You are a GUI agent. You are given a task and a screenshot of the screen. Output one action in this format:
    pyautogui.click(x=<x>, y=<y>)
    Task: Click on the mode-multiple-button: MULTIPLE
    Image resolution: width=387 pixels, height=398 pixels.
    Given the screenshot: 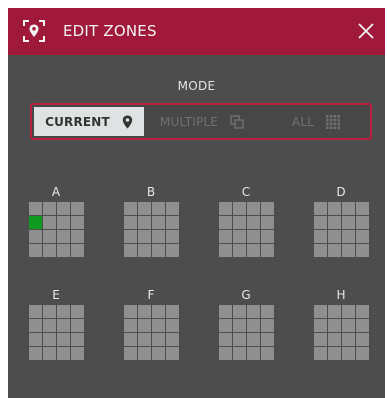 What is the action you would take?
    pyautogui.click(x=202, y=121)
    